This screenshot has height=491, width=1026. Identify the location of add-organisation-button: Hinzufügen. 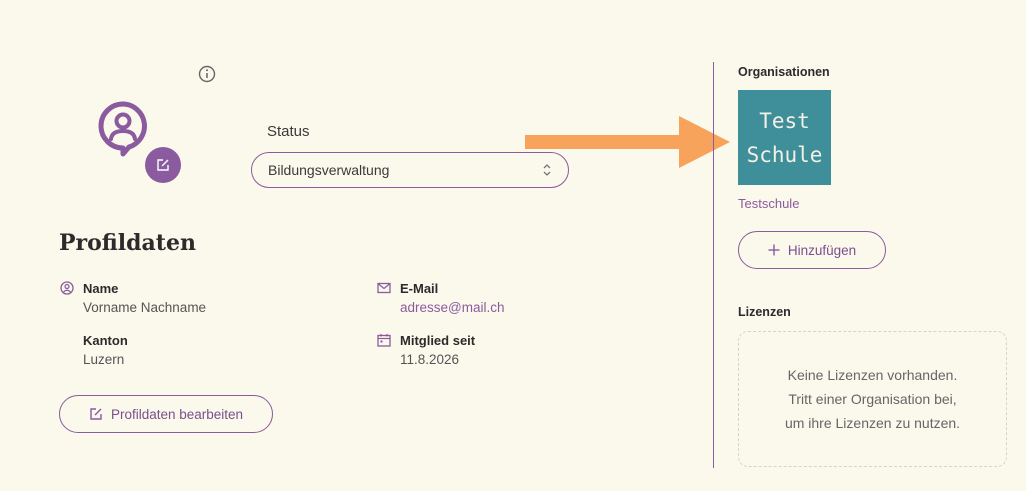
(812, 250).